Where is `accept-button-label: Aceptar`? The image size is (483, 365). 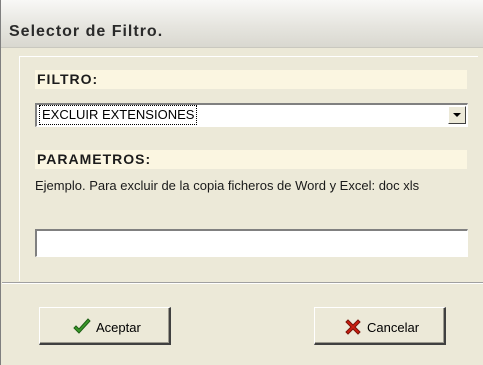 accept-button-label: Aceptar is located at coordinates (118, 327).